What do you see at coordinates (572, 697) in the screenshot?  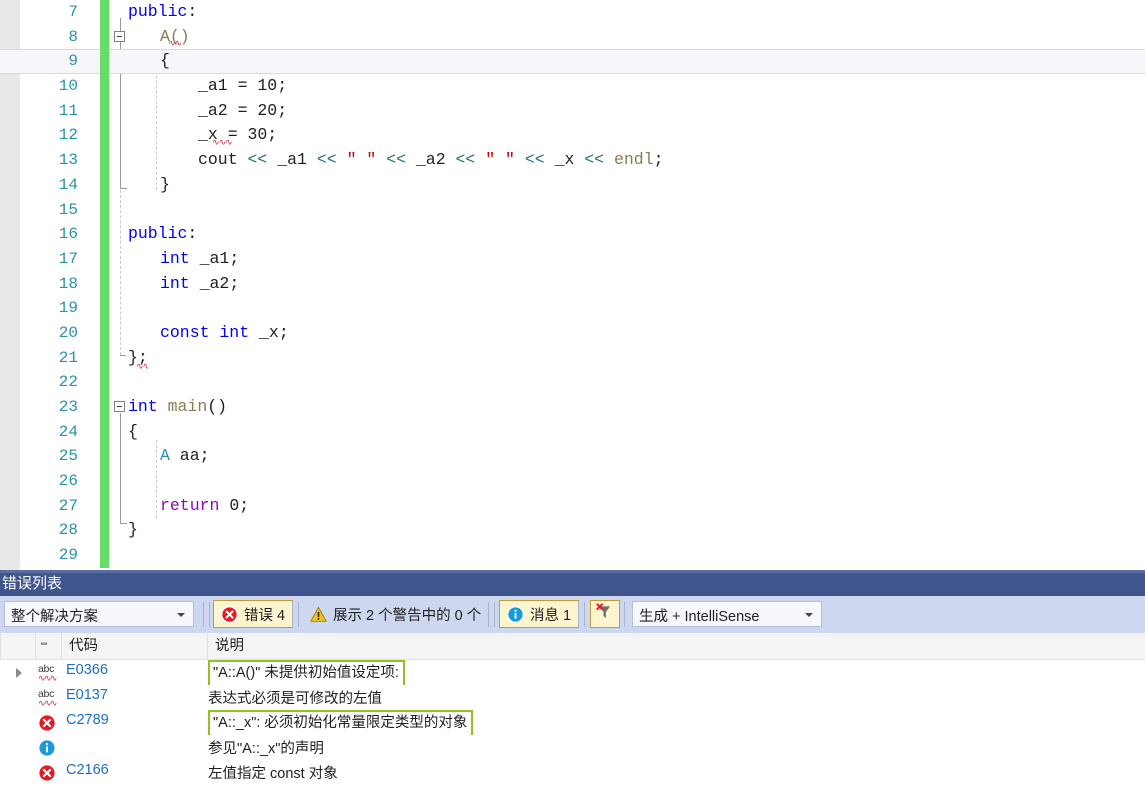 I see `table-row: abc ∿∿∿ E0137 表达式必须是可修改的左值` at bounding box center [572, 697].